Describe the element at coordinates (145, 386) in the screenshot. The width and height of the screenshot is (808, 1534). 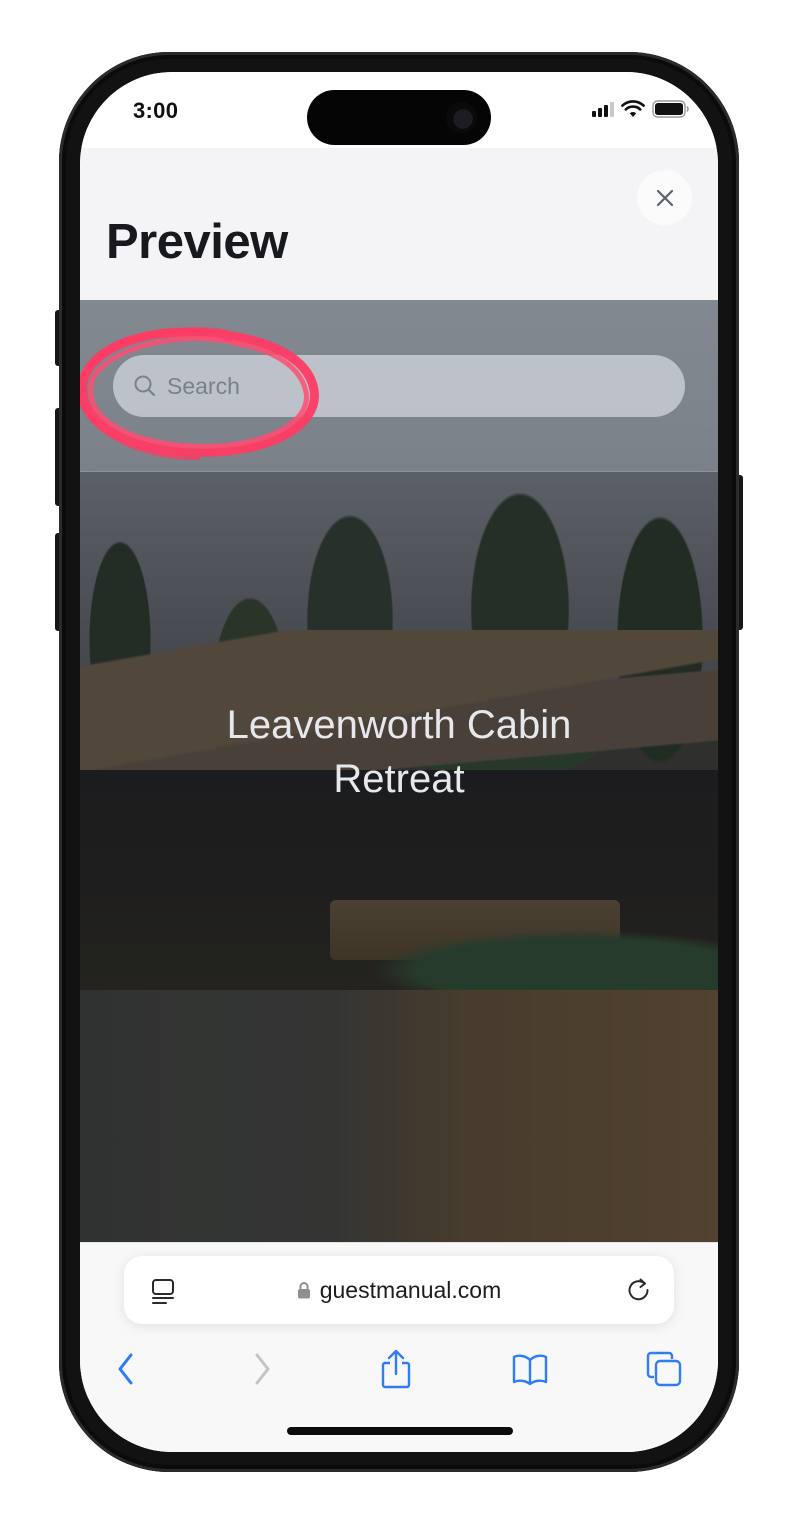
I see `search-icon` at that location.